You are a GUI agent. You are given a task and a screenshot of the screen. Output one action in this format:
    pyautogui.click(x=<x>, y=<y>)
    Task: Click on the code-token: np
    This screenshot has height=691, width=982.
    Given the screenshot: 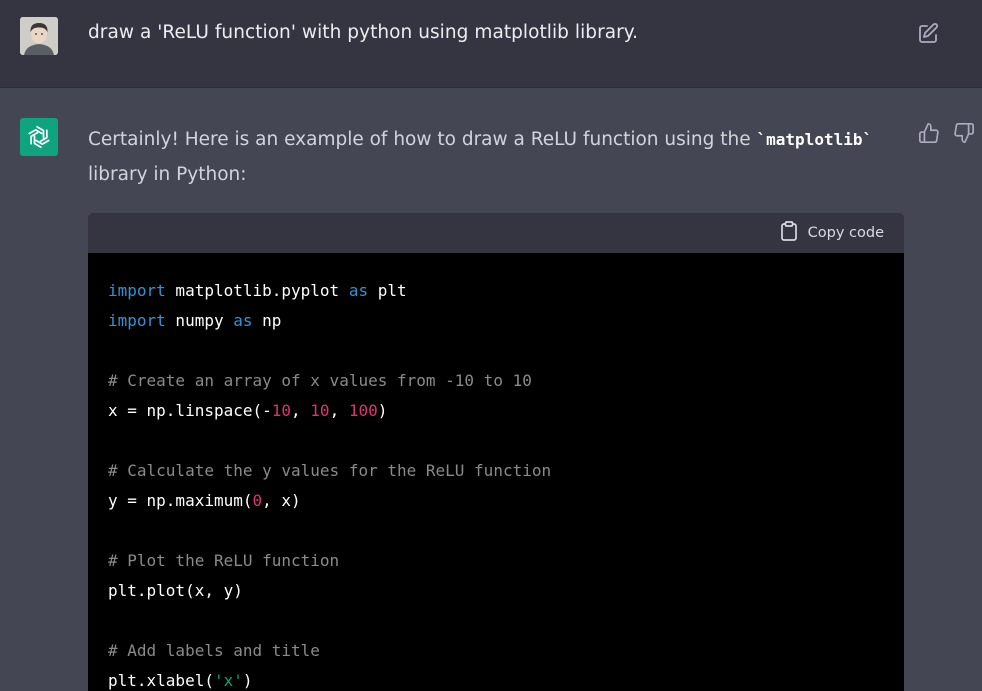 What is the action you would take?
    pyautogui.click(x=267, y=320)
    